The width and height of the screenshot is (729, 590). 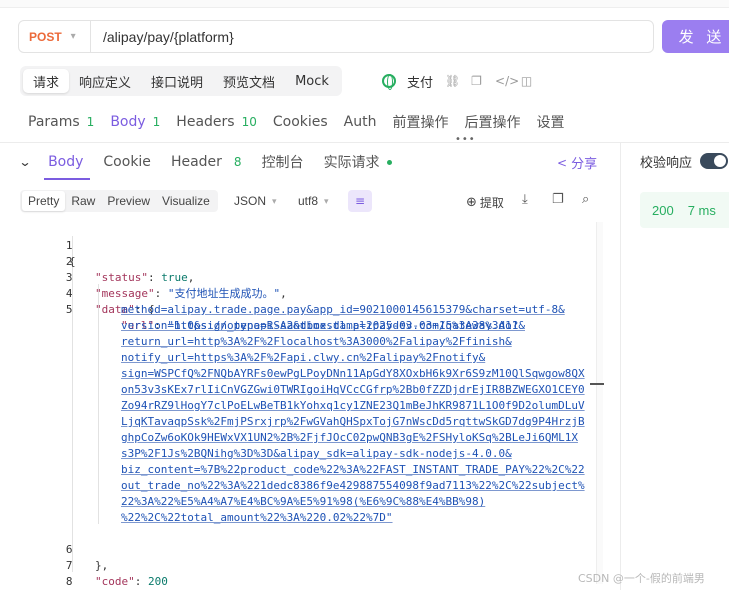 What do you see at coordinates (465, 139) in the screenshot?
I see `resize-handle: •••` at bounding box center [465, 139].